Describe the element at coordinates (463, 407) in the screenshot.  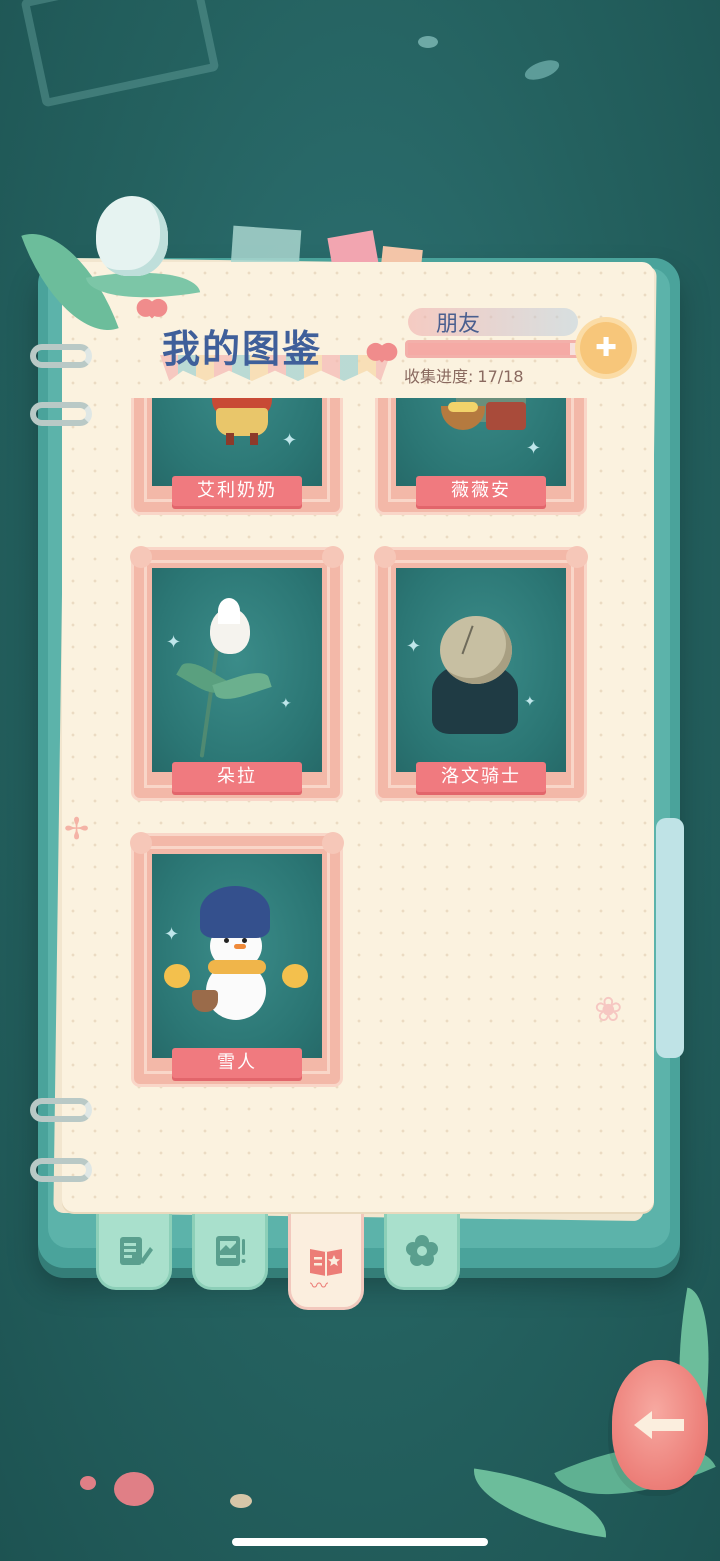
I see `vivian-bread-art` at that location.